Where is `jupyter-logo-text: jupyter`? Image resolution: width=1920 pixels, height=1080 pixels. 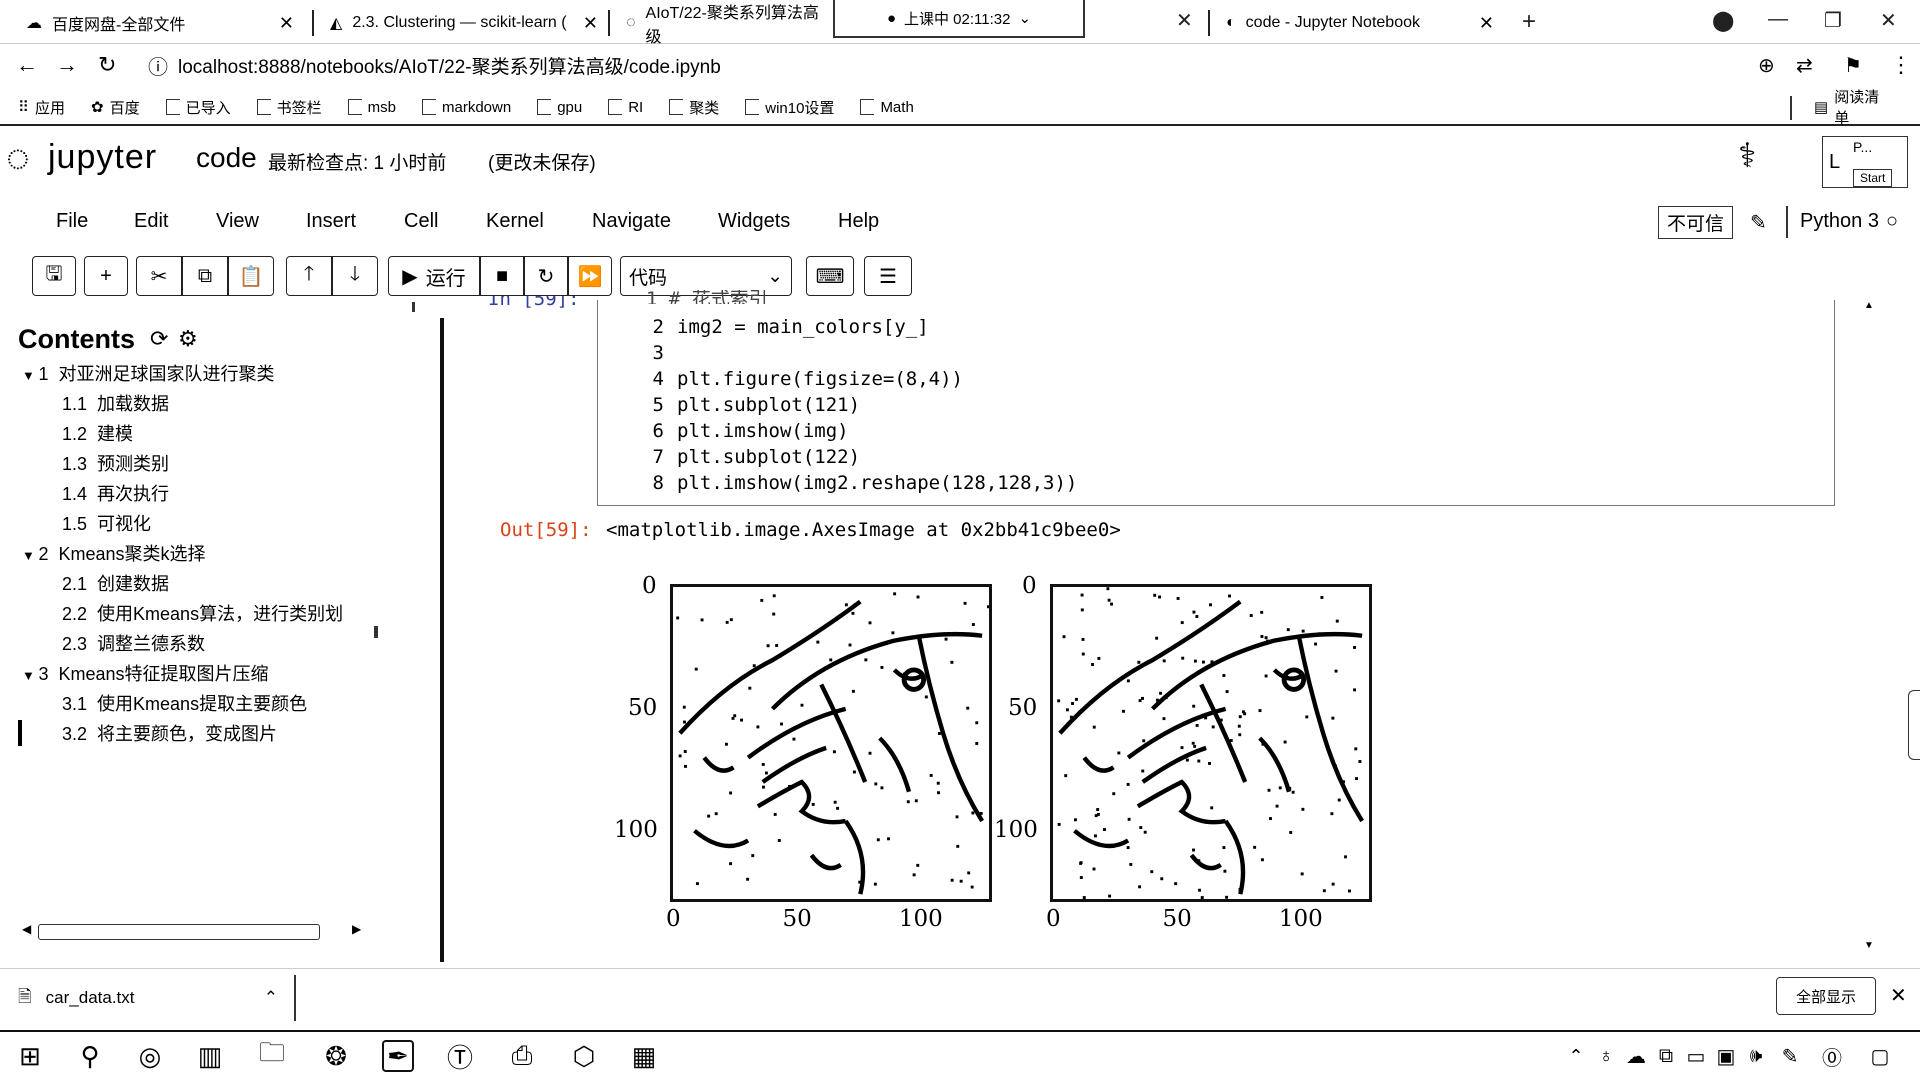 jupyter-logo-text: jupyter is located at coordinates (102, 157).